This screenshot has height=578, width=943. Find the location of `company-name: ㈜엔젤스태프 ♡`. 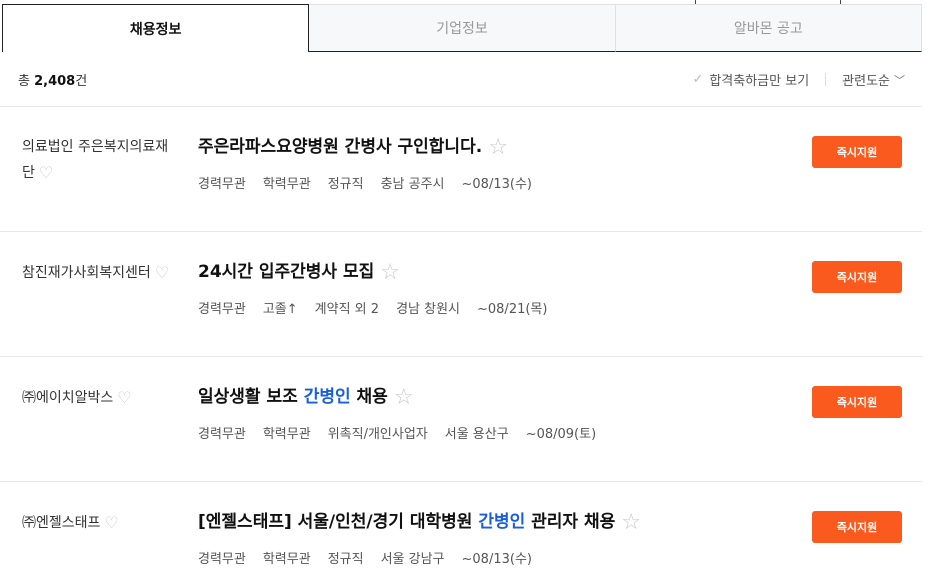

company-name: ㈜엔젤스태프 ♡ is located at coordinates (97, 523).